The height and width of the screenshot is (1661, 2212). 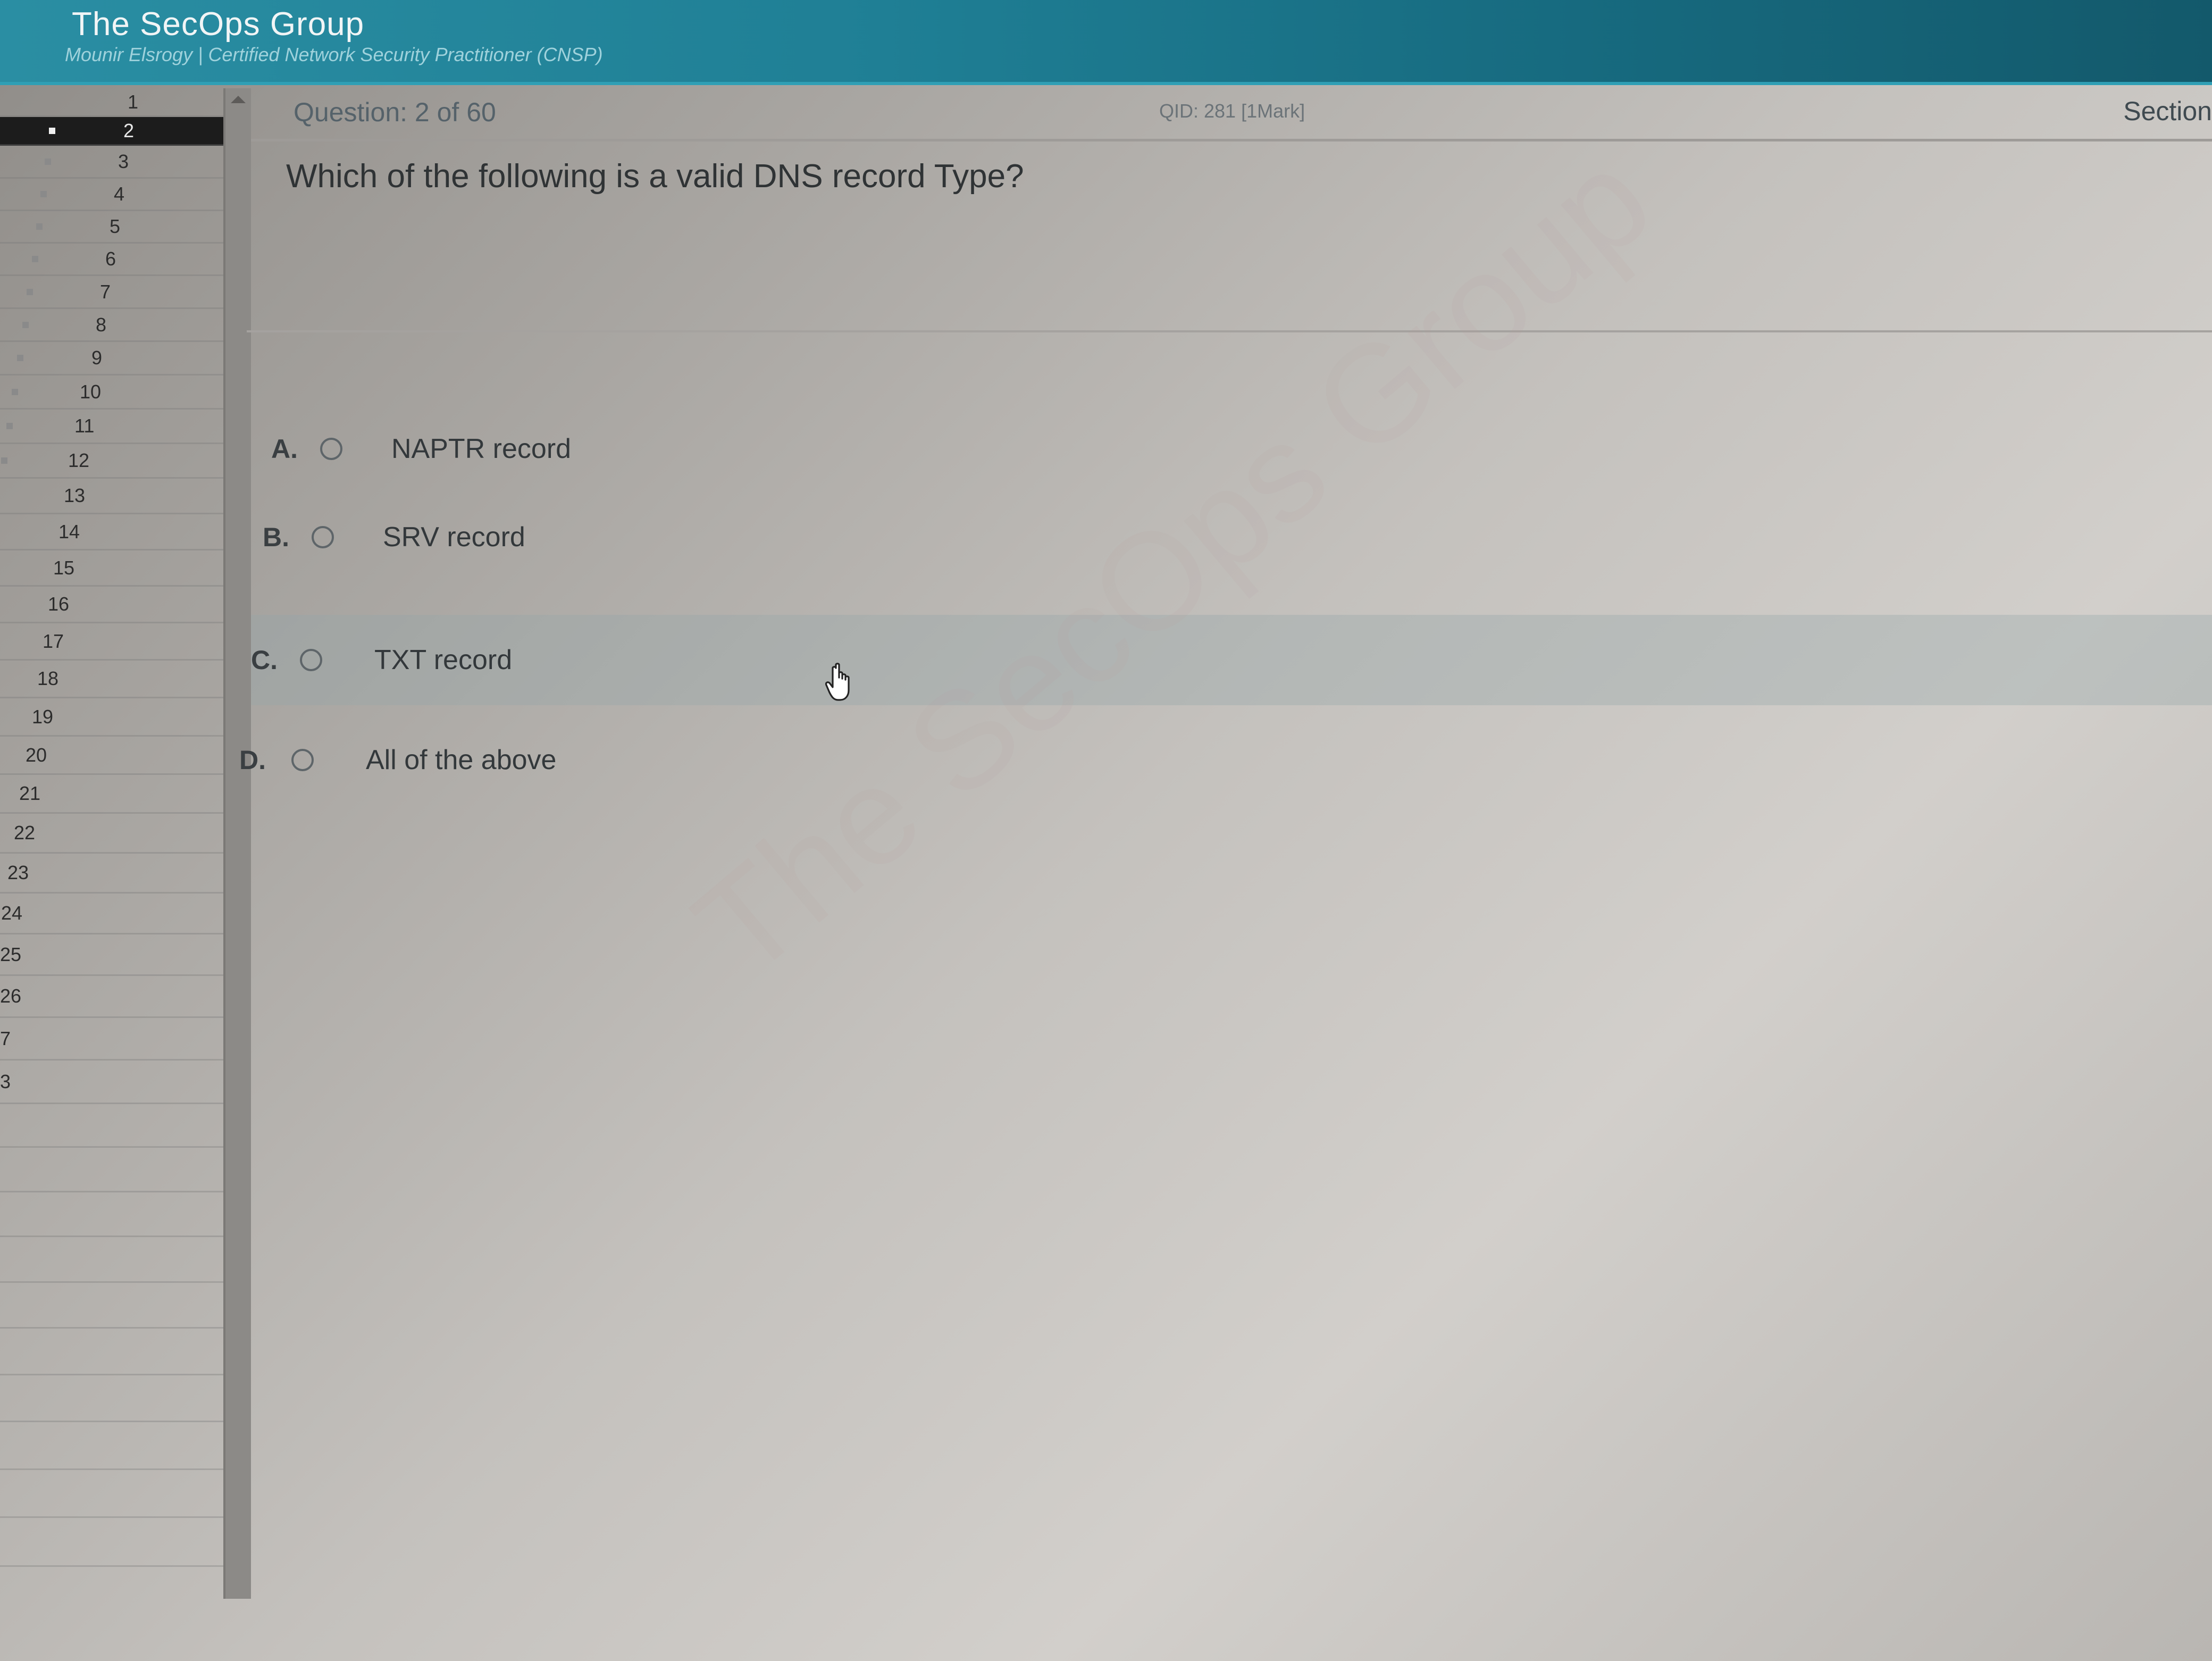 What do you see at coordinates (111, 756) in the screenshot?
I see `nav-item-20: 20` at bounding box center [111, 756].